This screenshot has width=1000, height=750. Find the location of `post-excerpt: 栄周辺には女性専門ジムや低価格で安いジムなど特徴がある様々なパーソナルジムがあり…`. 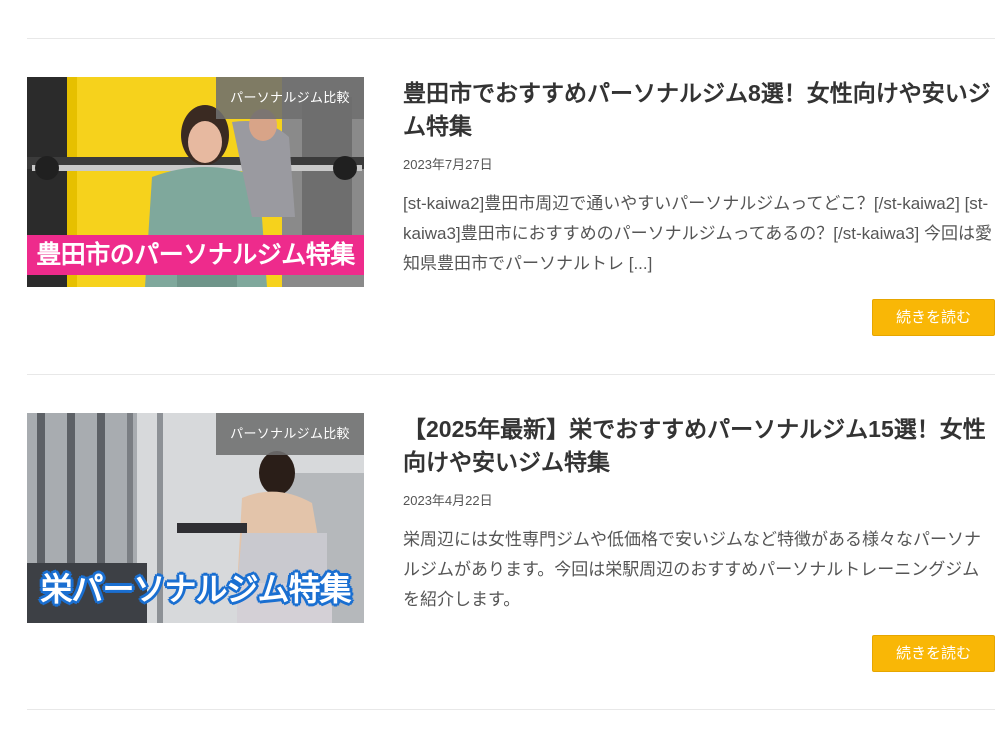

post-excerpt: 栄周辺には女性専門ジムや低価格で安いジムなど特徴がある様々なパーソナルジムがあり… is located at coordinates (692, 569).